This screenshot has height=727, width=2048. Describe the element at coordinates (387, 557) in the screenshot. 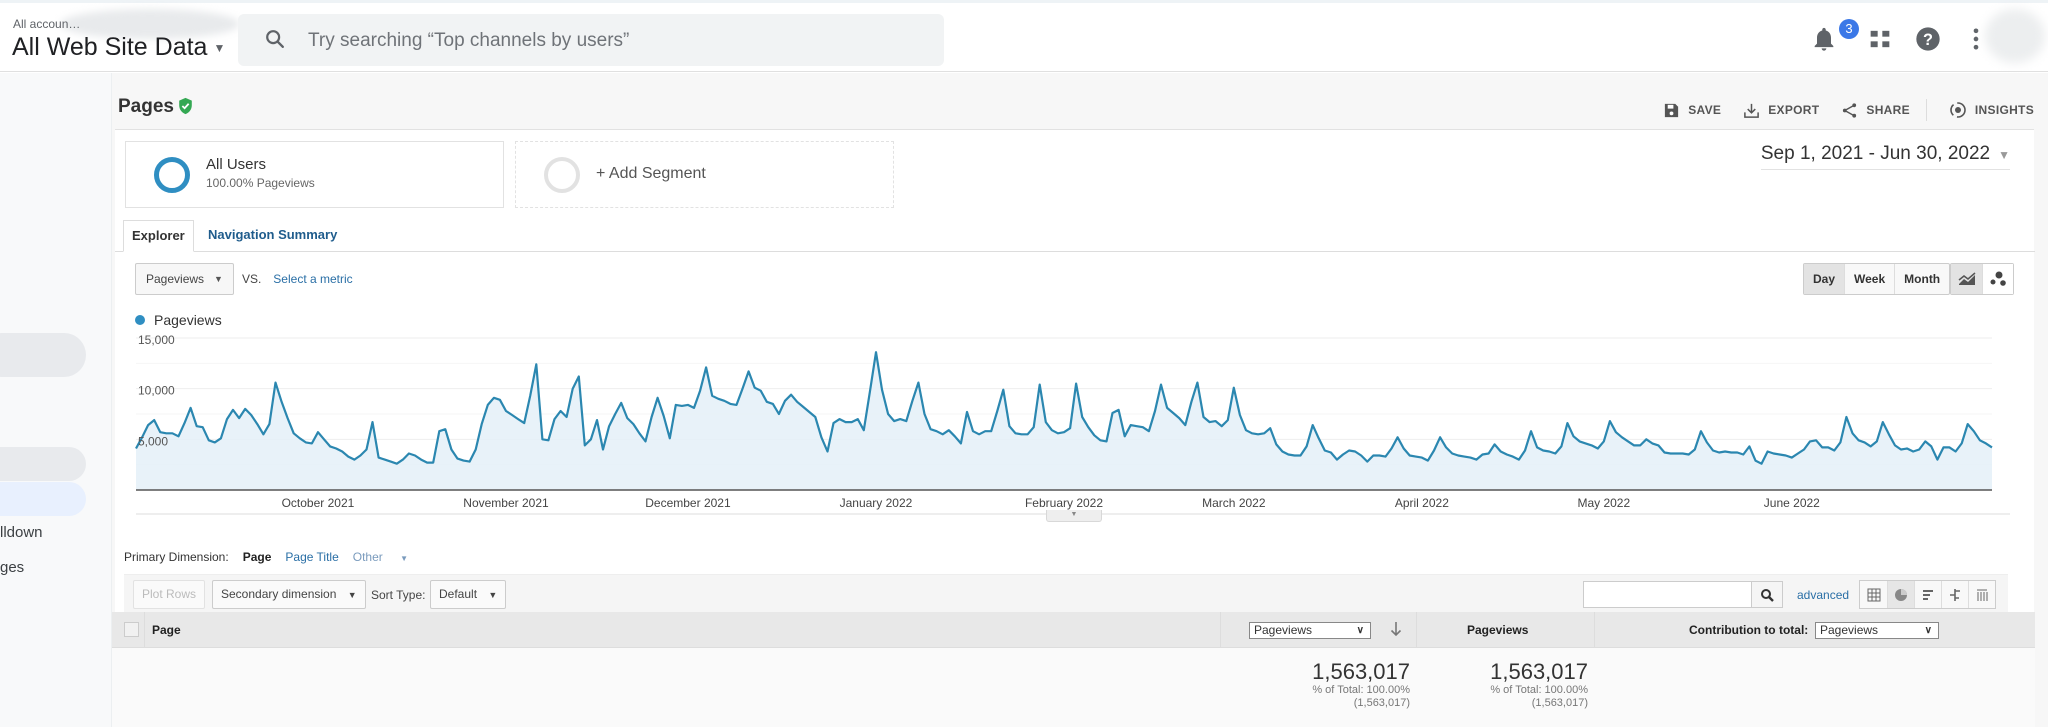

I see `dimension-other: Other ▼` at that location.